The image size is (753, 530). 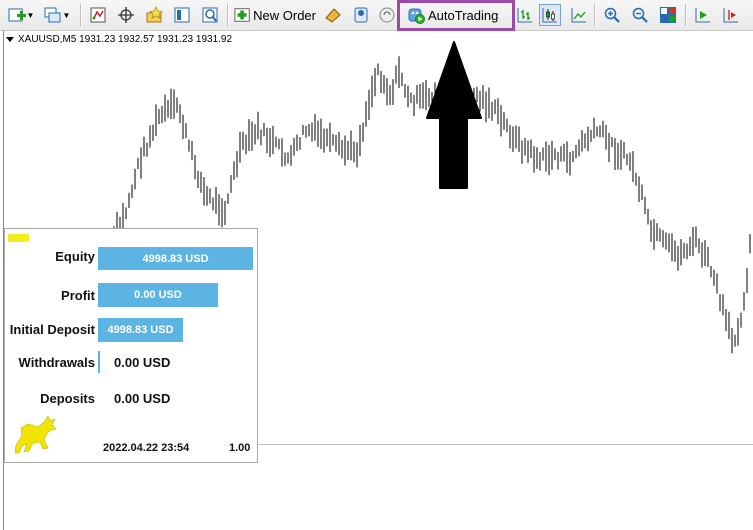 I want to click on new-order-label: New Order, so click(x=284, y=15).